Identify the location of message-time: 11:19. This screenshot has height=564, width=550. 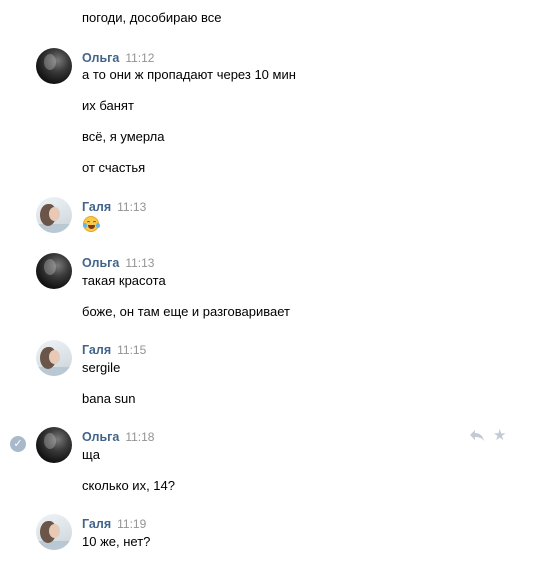
(131, 524).